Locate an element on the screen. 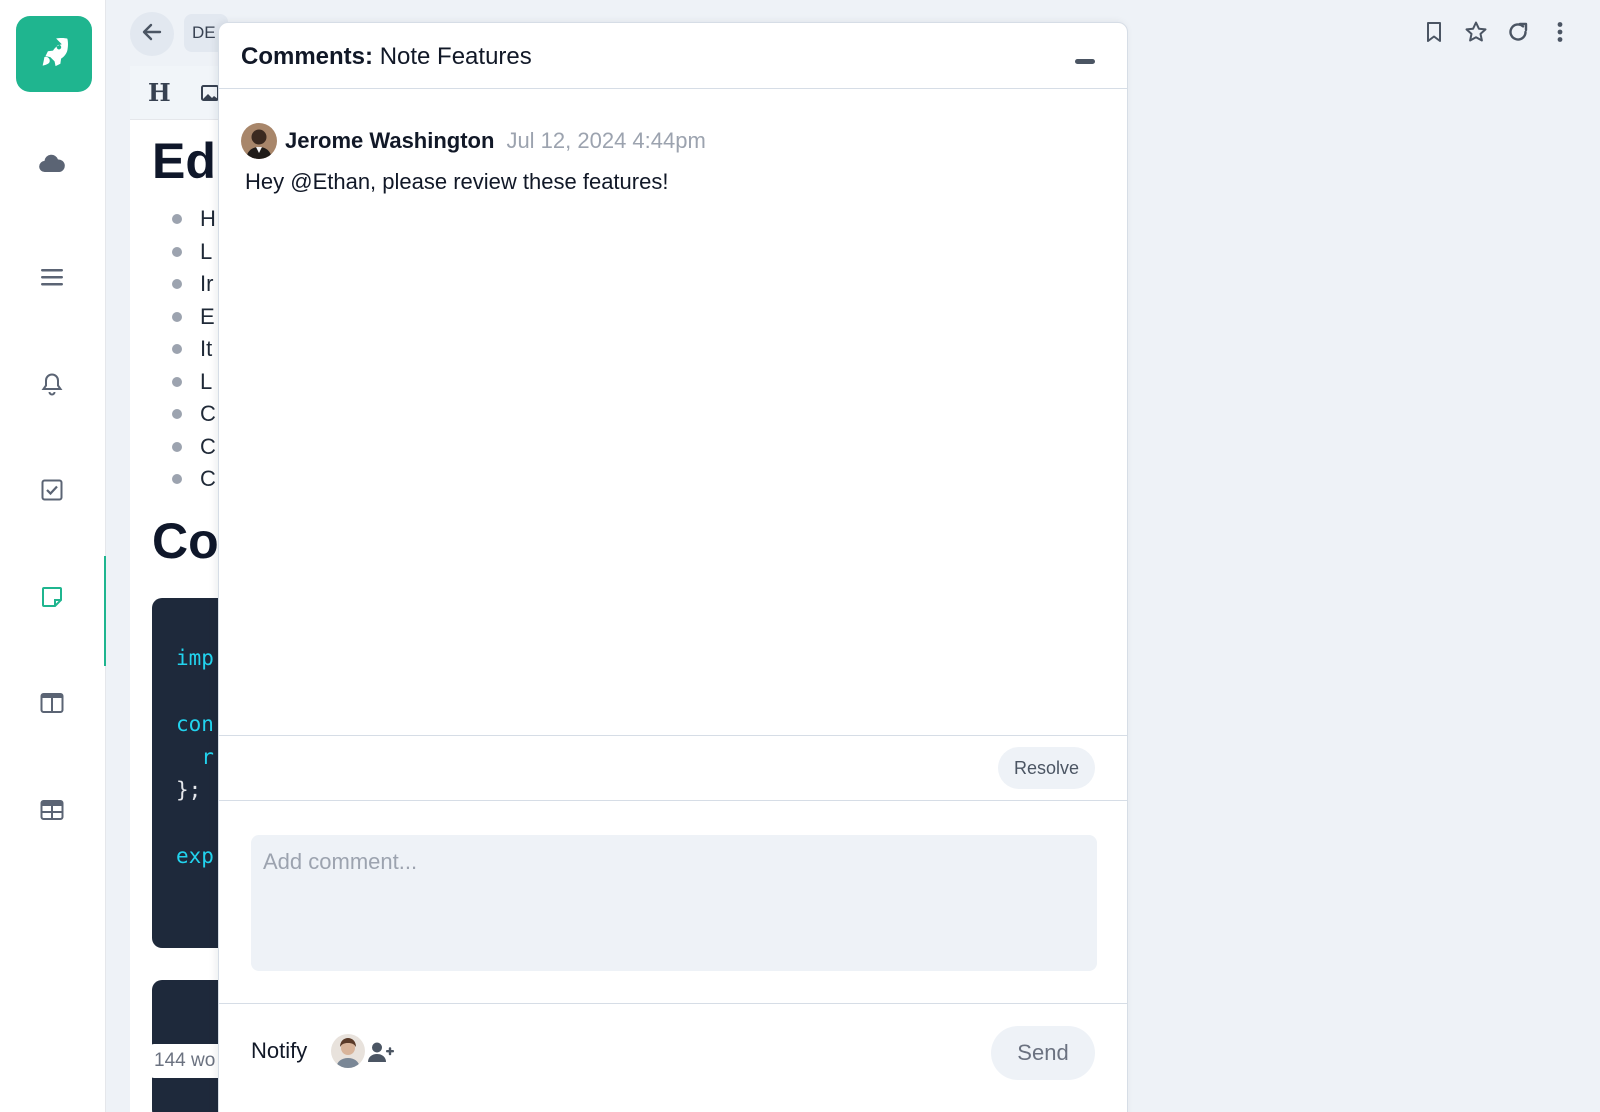 The width and height of the screenshot is (1600, 1112). nav-notifications is located at coordinates (52, 386).